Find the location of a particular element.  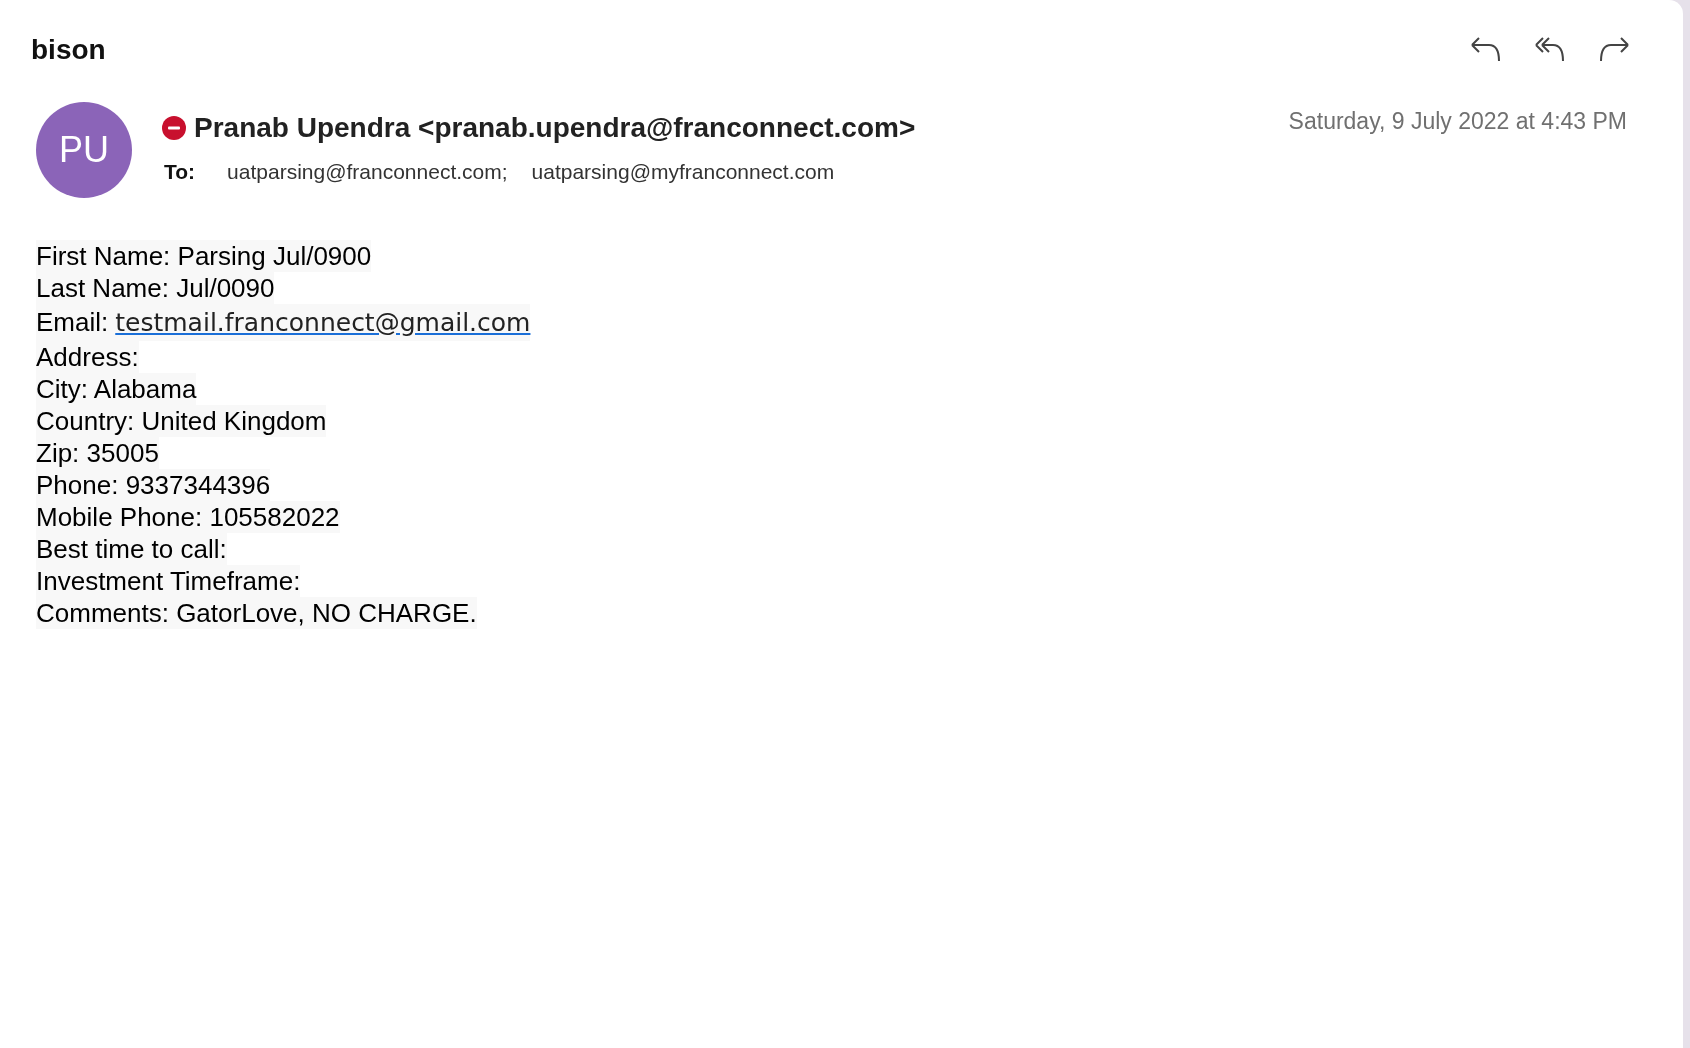

email-link: testmail.franconnect@gmail.com is located at coordinates (323, 323).